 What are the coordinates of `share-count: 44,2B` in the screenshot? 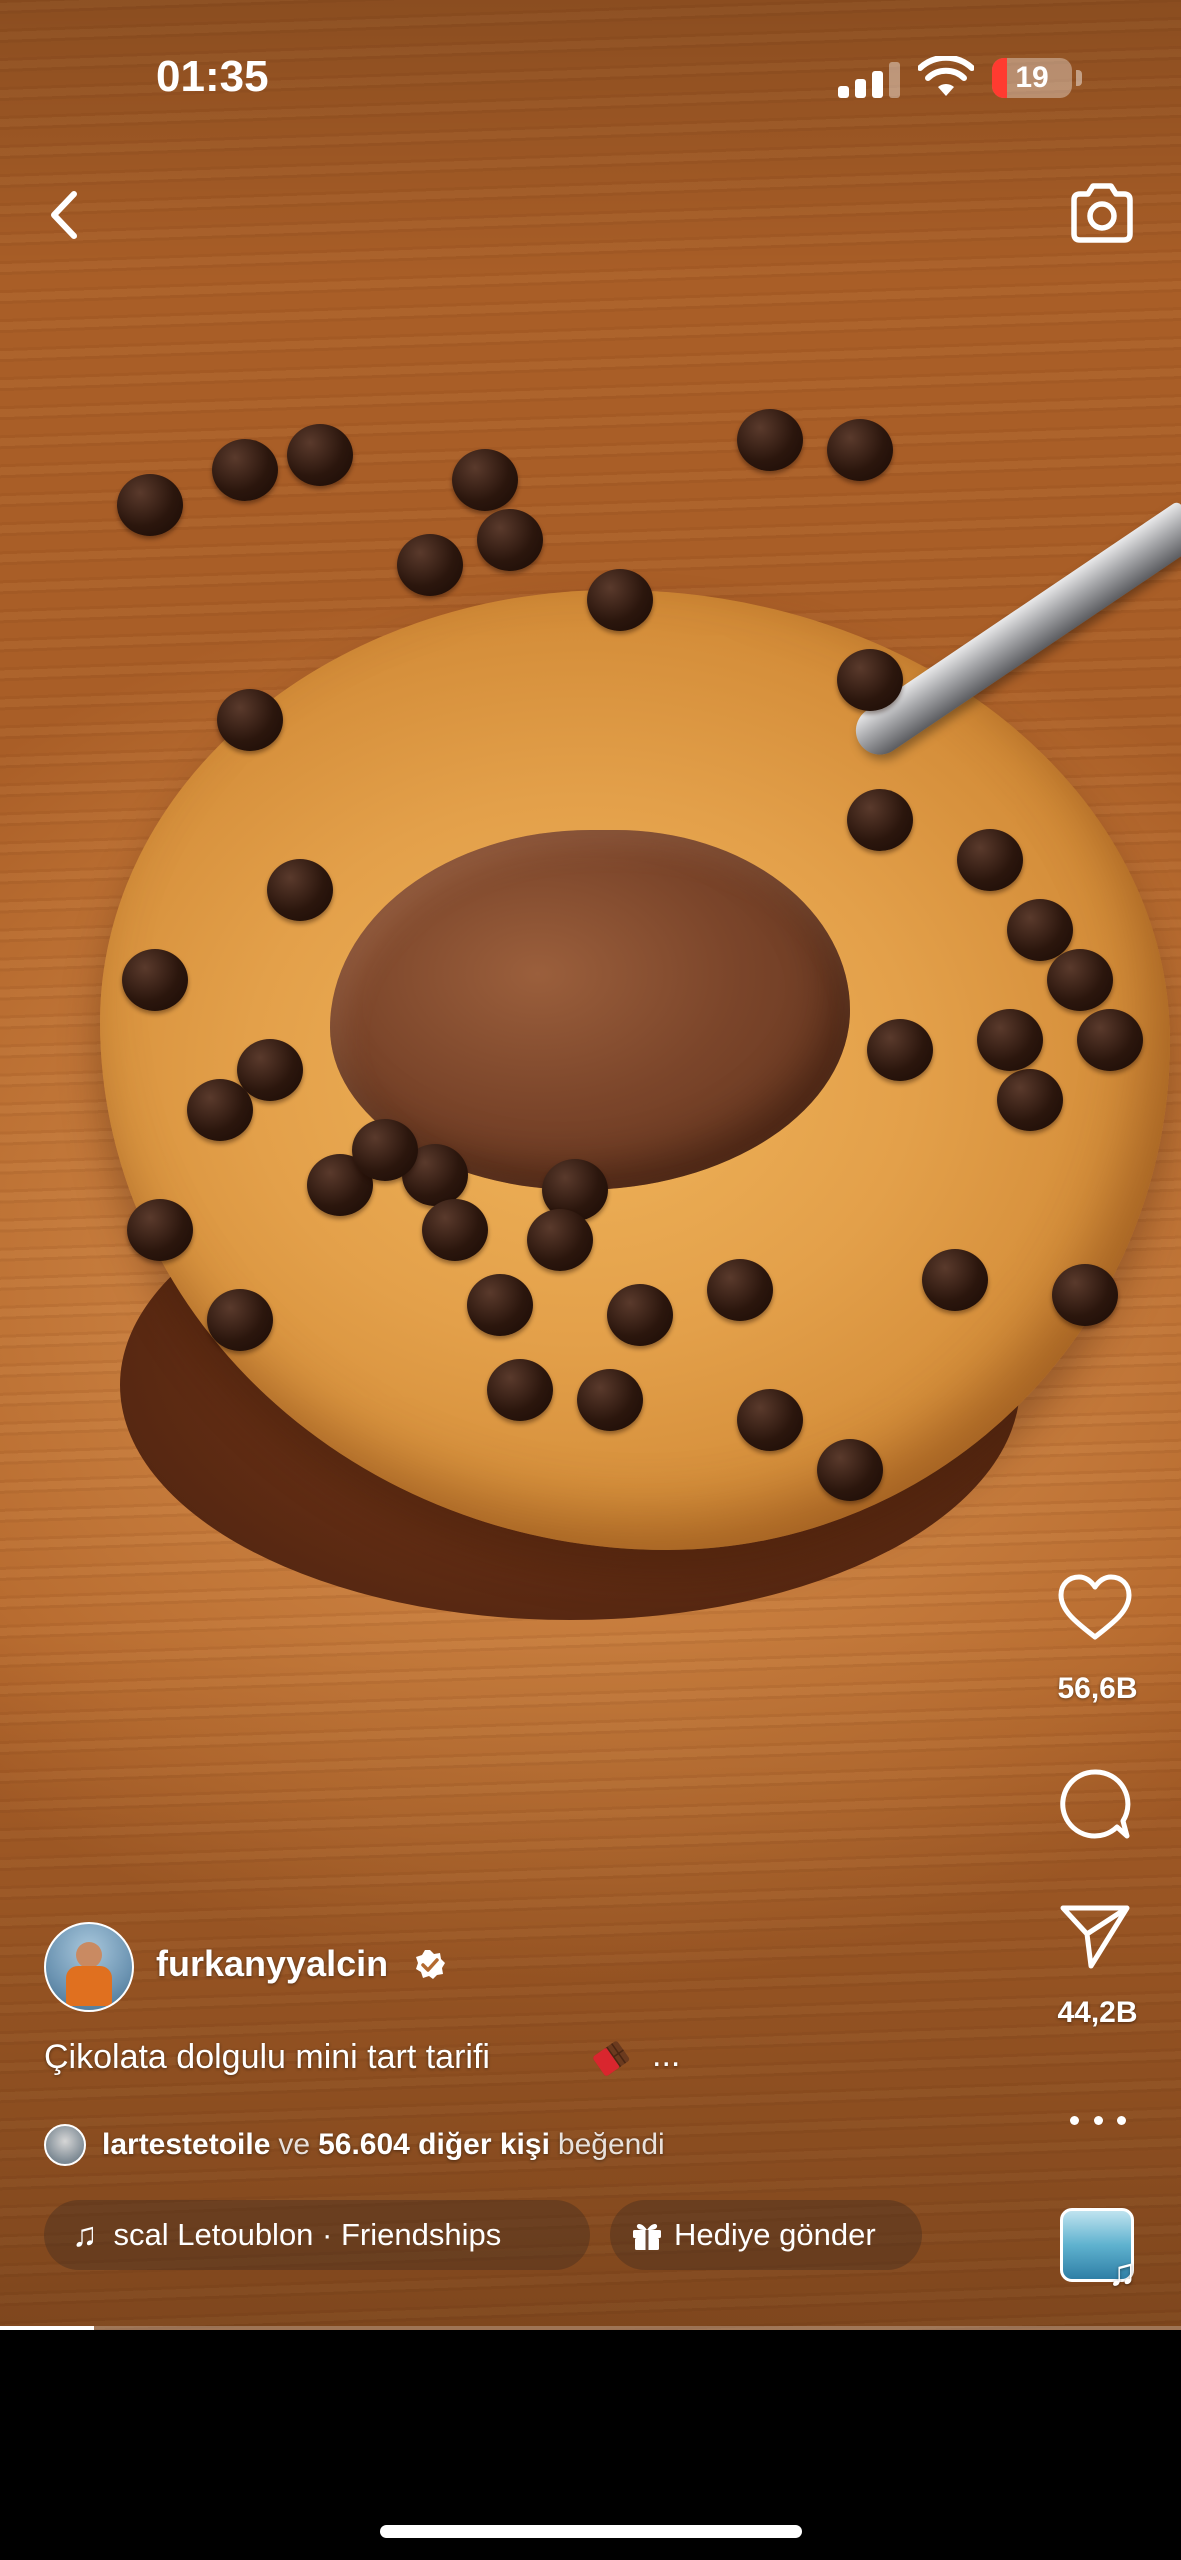 It's located at (1097, 2012).